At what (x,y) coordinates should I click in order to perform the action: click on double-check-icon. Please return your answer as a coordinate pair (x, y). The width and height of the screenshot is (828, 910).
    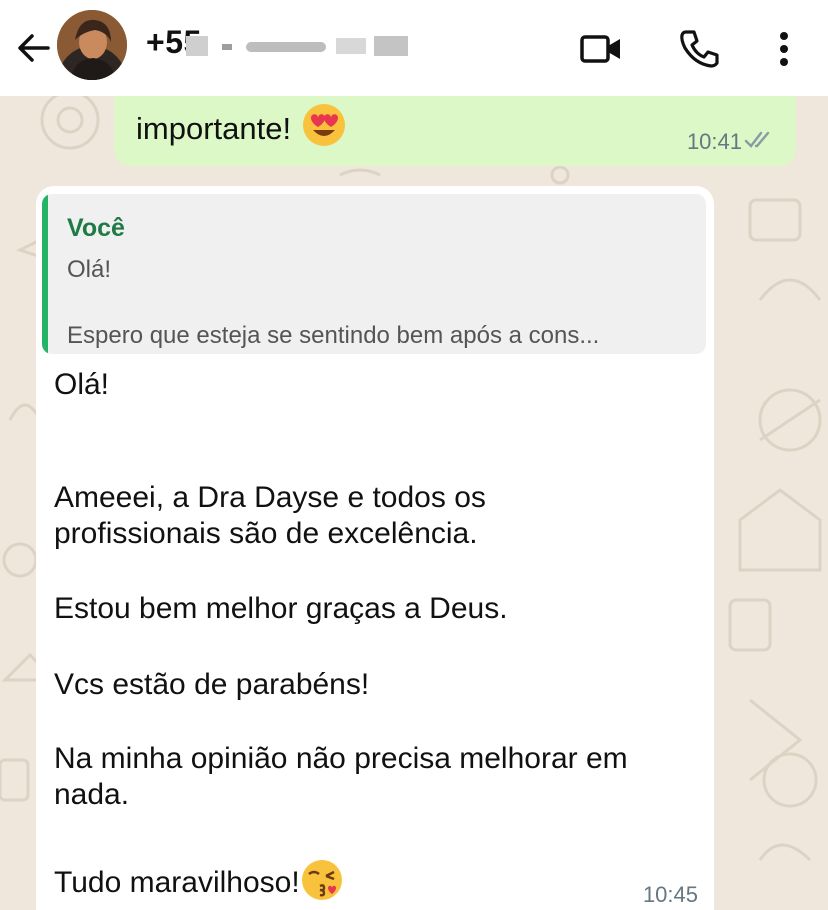
    Looking at the image, I should click on (759, 142).